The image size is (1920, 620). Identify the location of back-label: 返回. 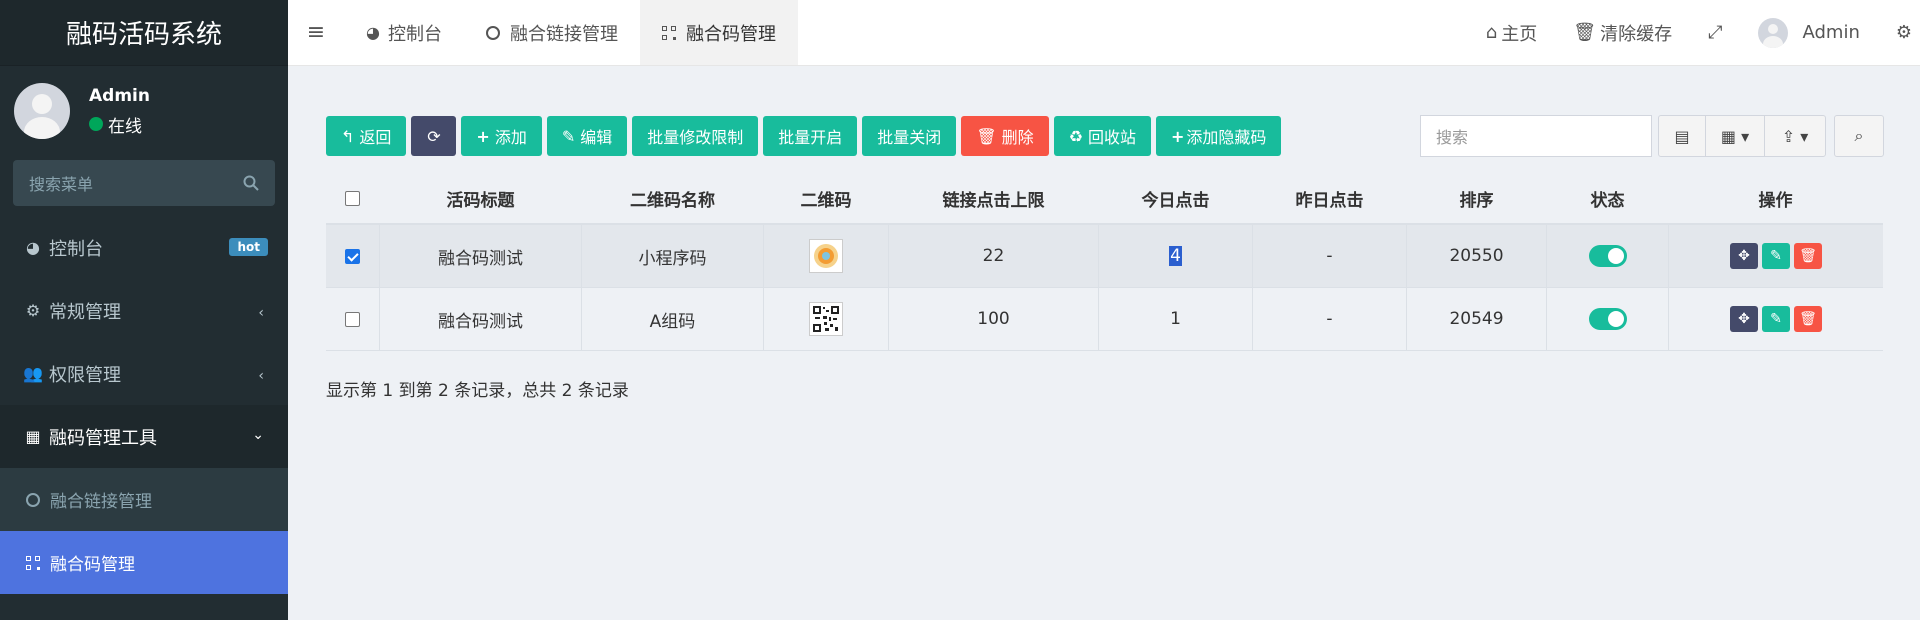
(375, 137).